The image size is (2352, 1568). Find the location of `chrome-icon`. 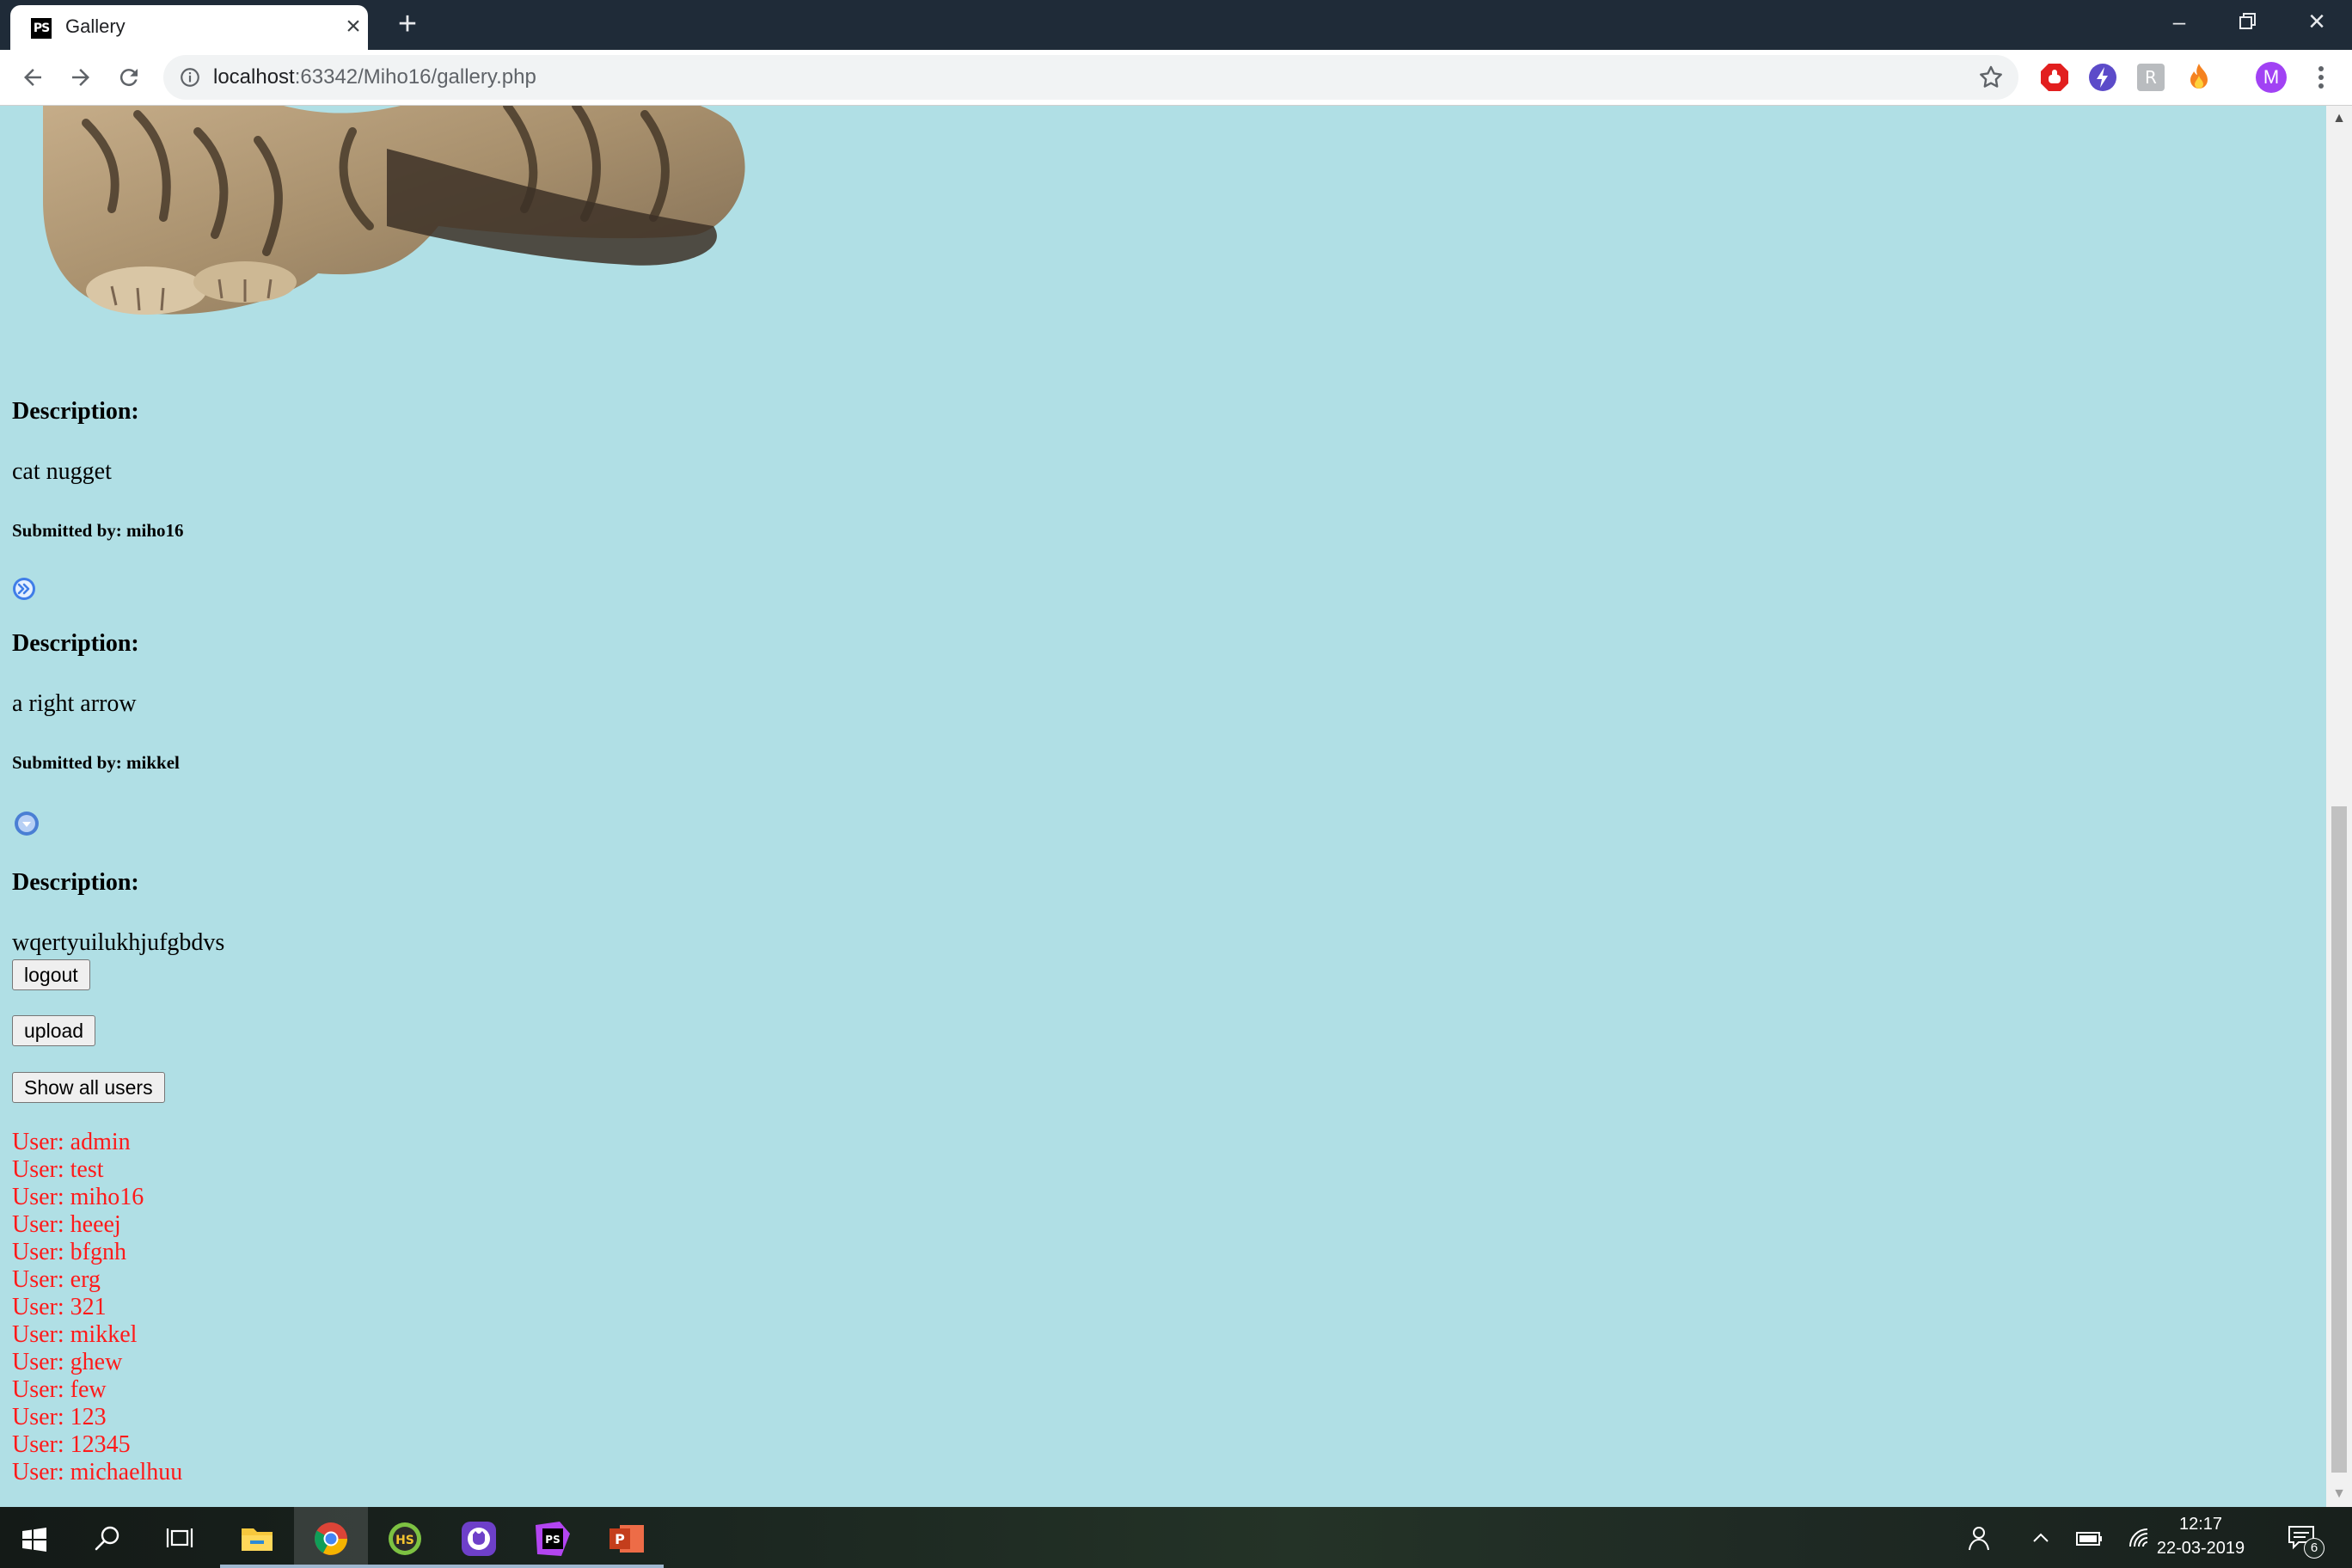

chrome-icon is located at coordinates (331, 1538).